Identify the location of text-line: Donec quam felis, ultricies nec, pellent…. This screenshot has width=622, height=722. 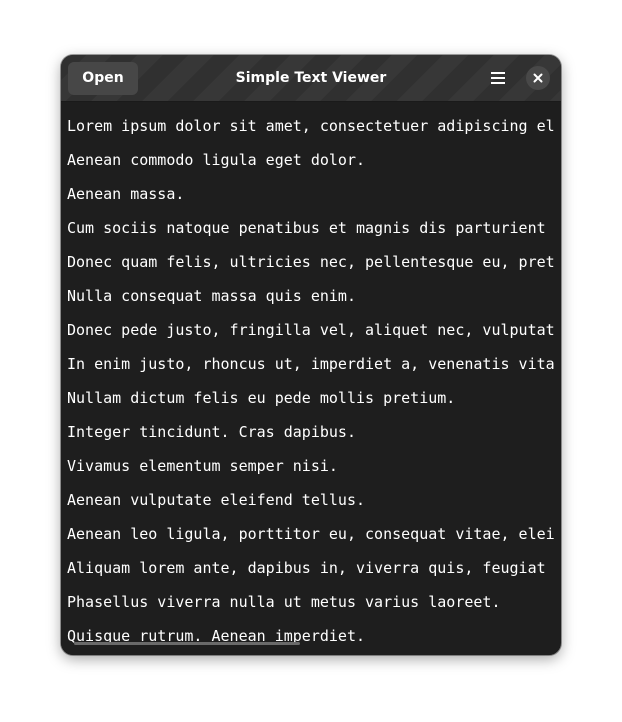
(311, 262).